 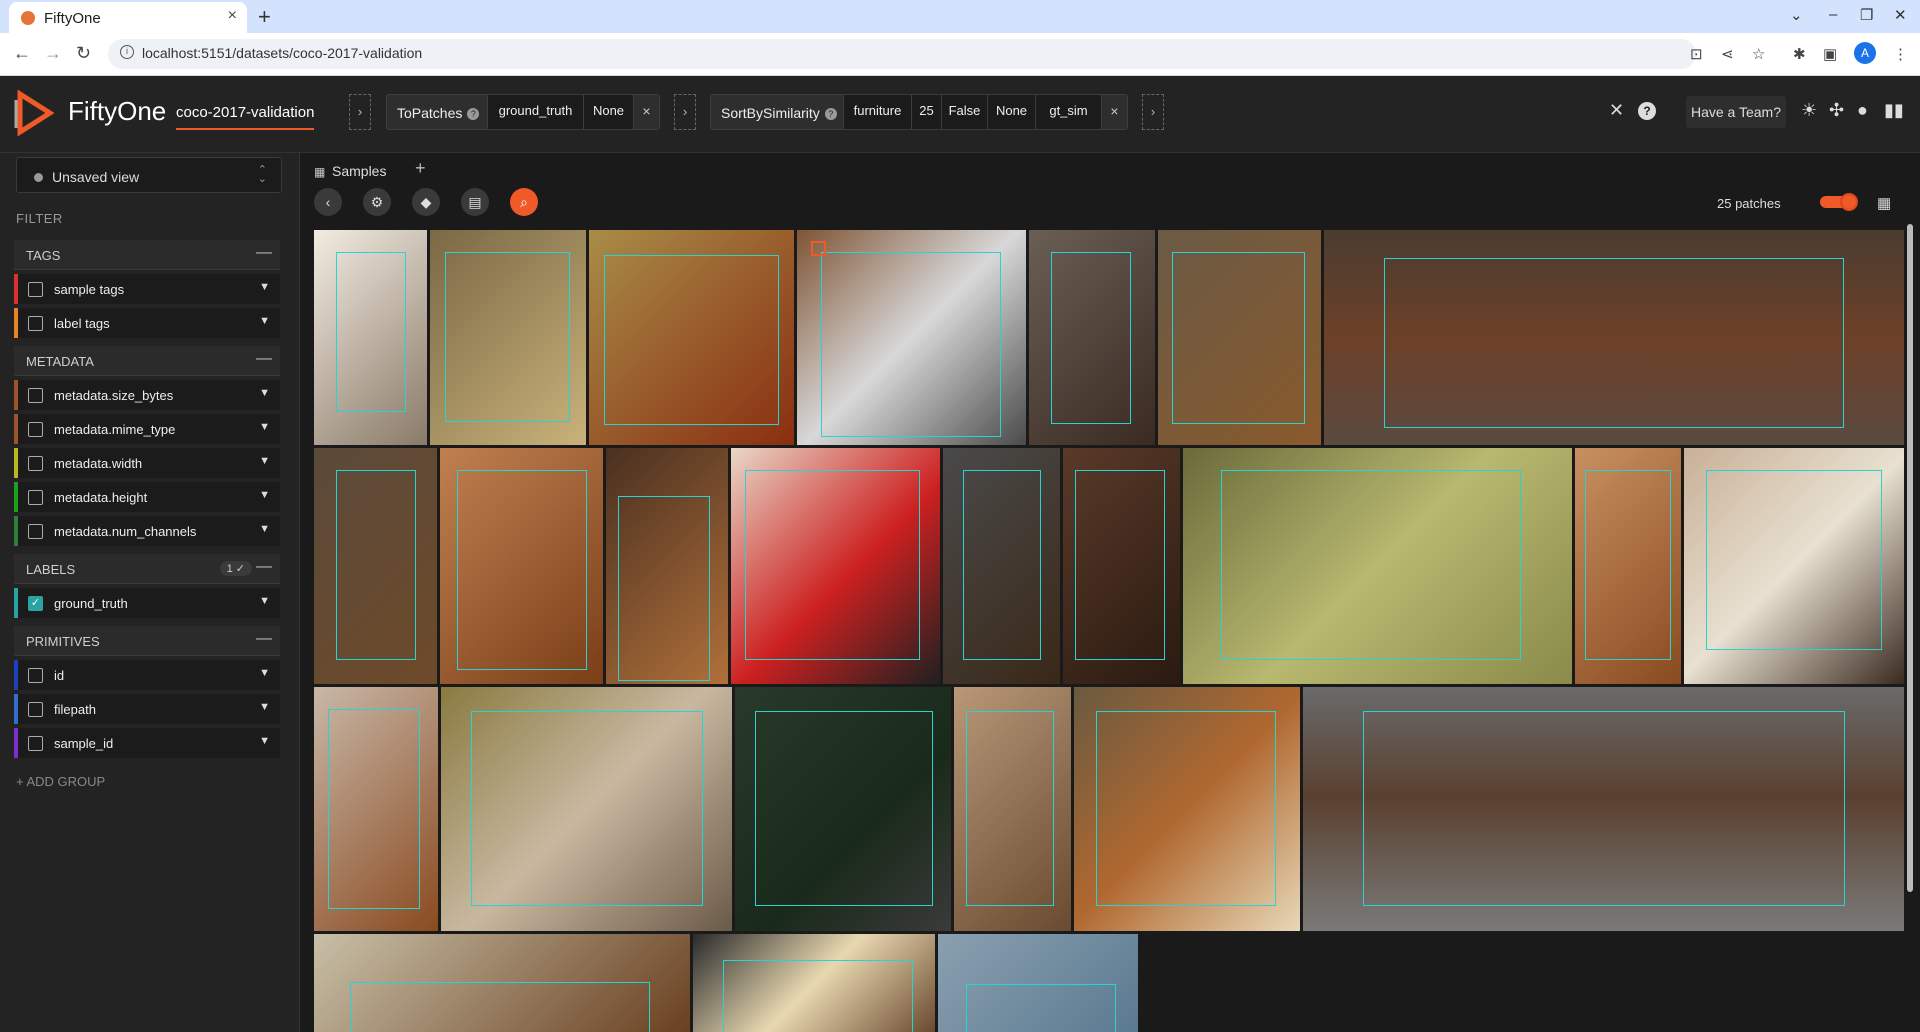 I want to click on have-a-team-button: Have a Team?, so click(x=1736, y=112).